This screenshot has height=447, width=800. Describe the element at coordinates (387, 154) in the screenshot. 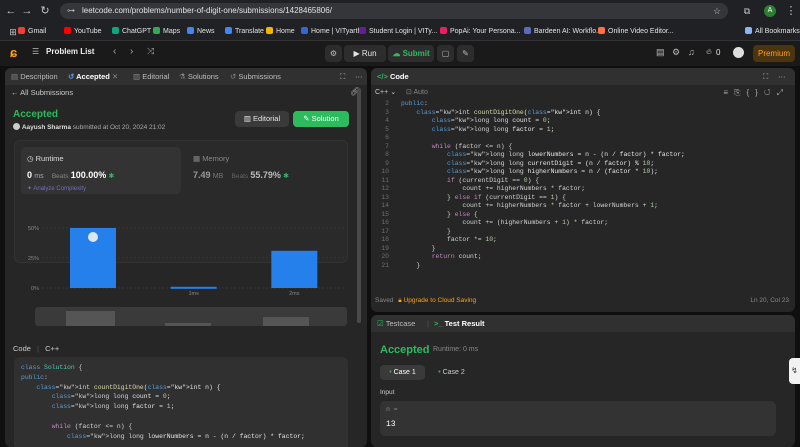

I see `line-number: 8` at that location.